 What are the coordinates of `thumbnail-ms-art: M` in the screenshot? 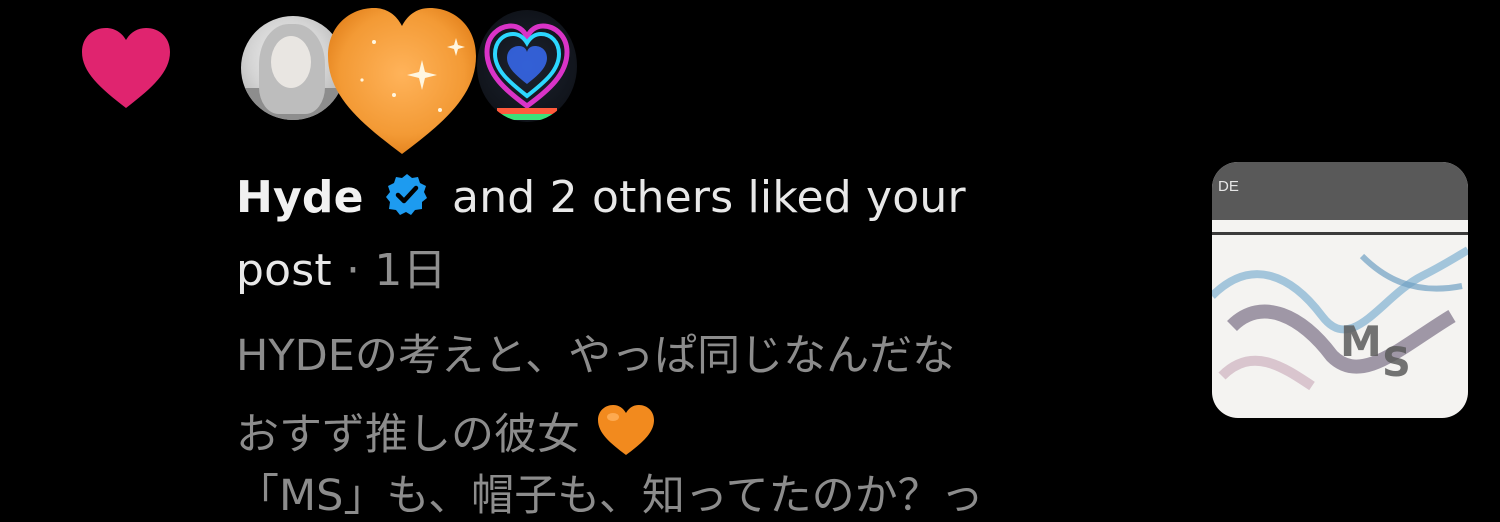 It's located at (1361, 341).